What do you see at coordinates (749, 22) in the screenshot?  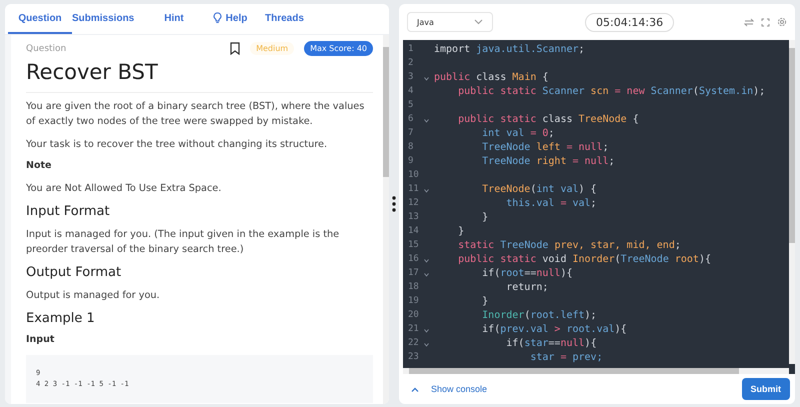 I see `swap-icon` at bounding box center [749, 22].